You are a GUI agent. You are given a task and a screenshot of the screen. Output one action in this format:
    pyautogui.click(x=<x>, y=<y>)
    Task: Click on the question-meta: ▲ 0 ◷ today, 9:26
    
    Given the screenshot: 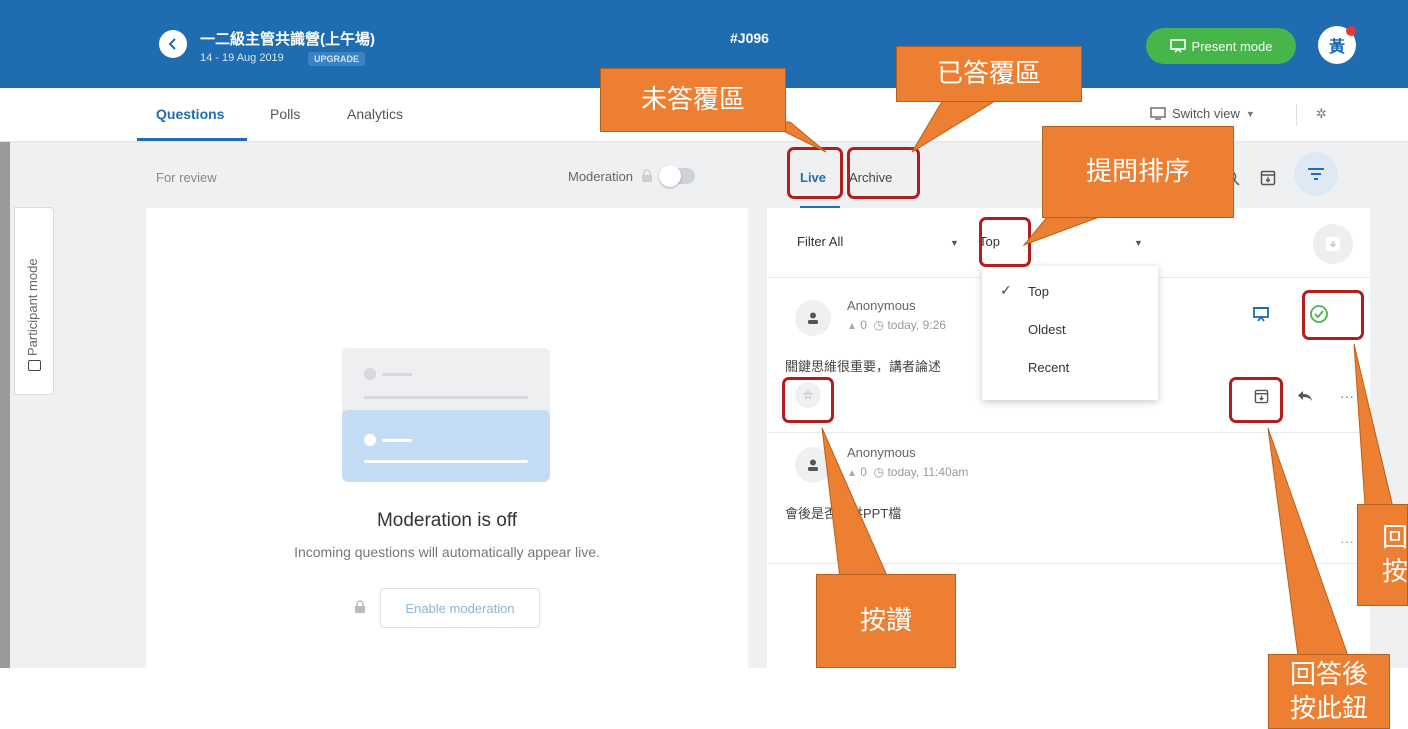 What is the action you would take?
    pyautogui.click(x=896, y=325)
    